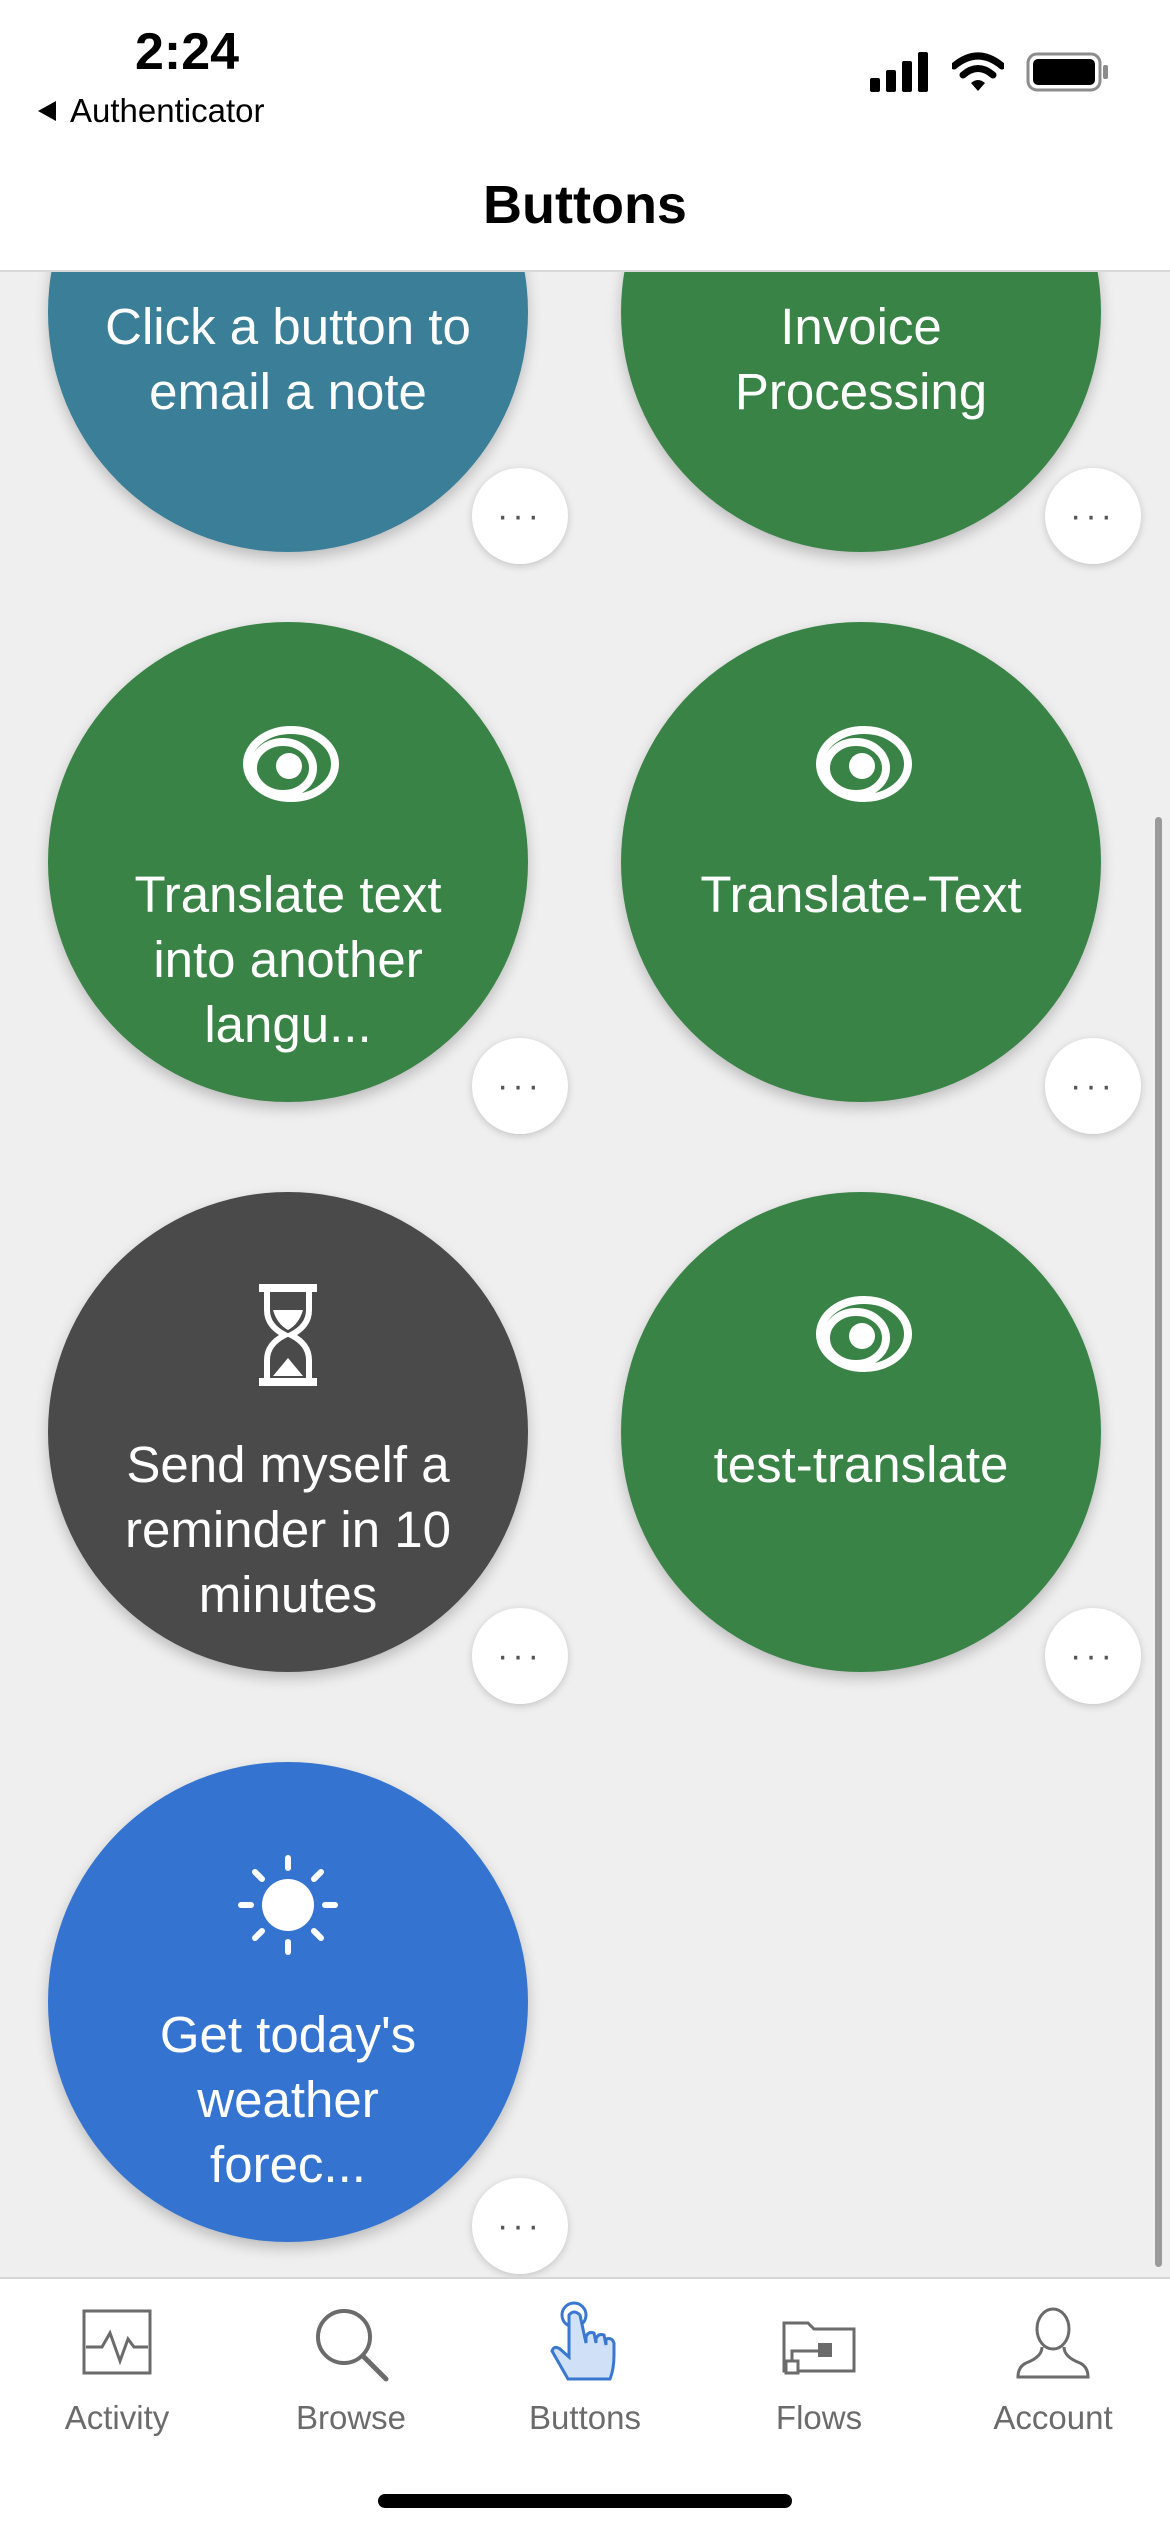 The image size is (1170, 2534). I want to click on tab-label: Account, so click(1053, 2417).